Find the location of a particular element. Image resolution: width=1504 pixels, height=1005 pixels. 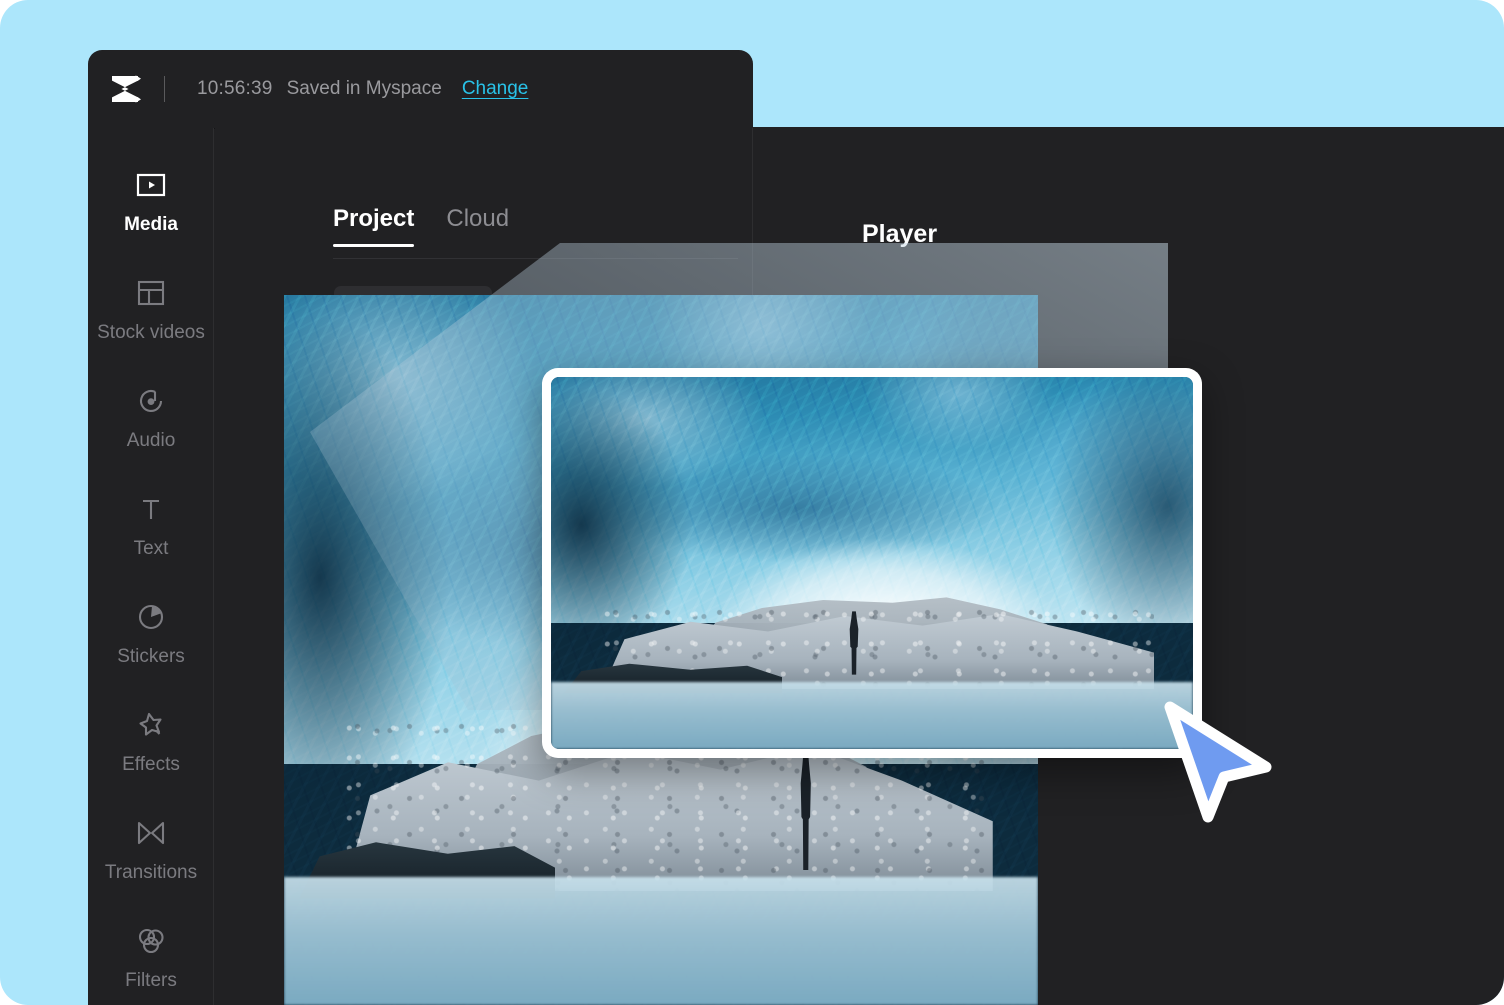

media-tabs: Project Cloud is located at coordinates (421, 226).